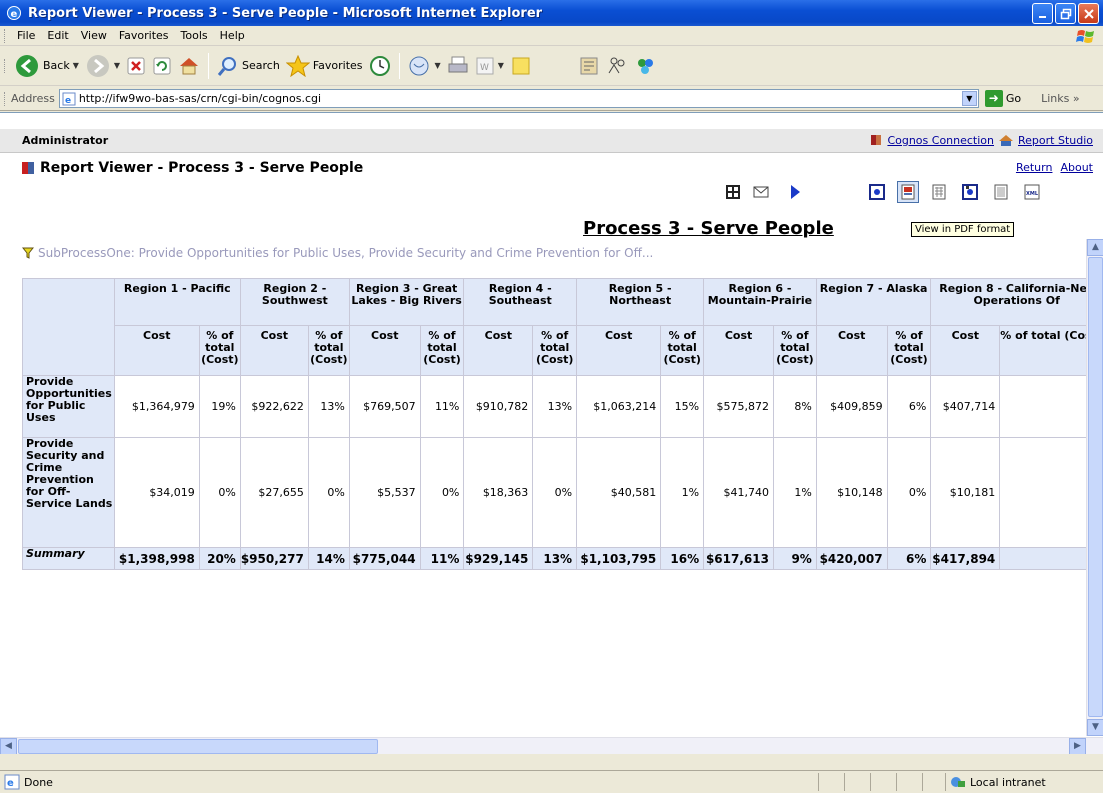  Describe the element at coordinates (324, 66) in the screenshot. I see `favorites-button: Favorites` at that location.